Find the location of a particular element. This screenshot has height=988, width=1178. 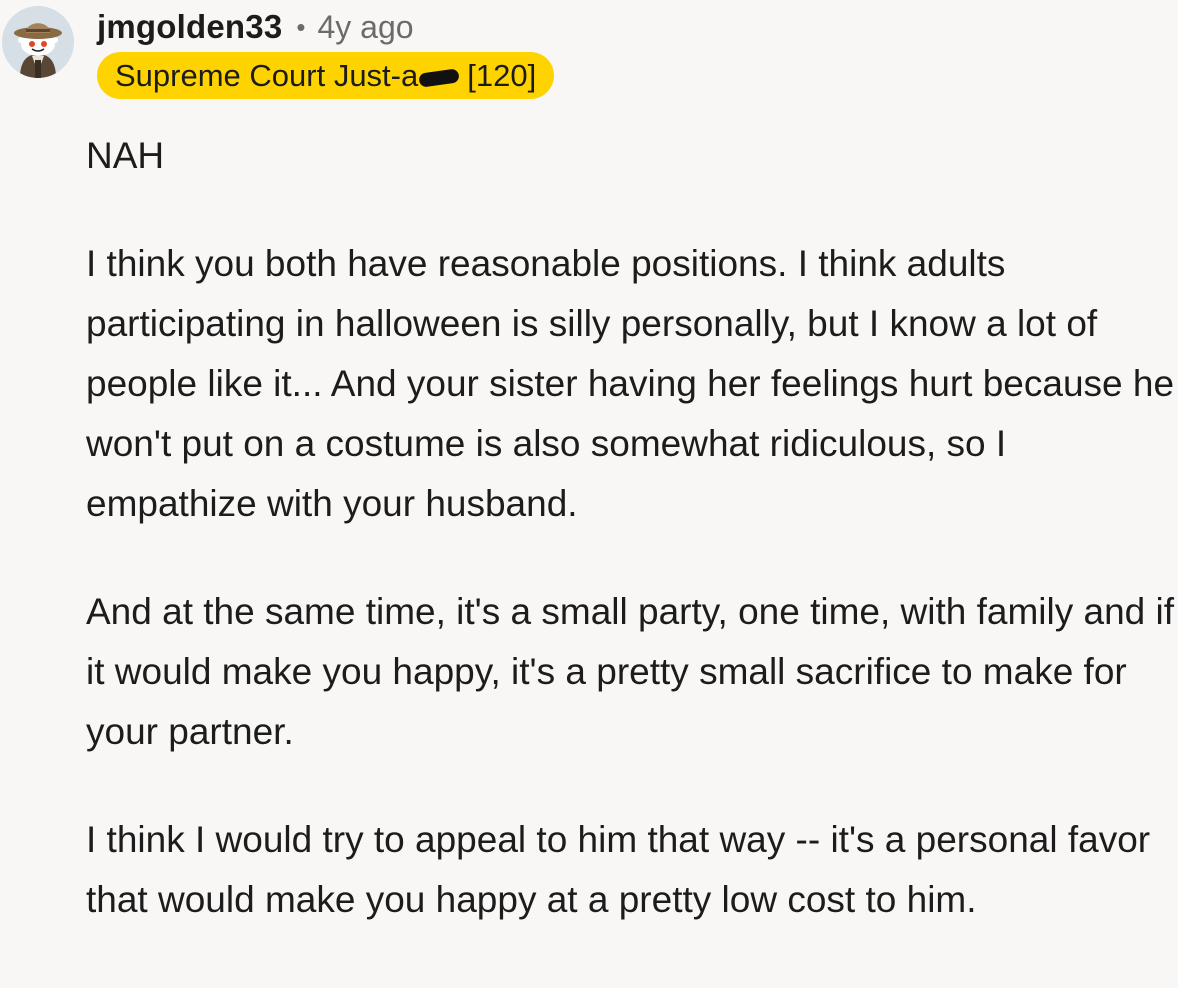

user-avatar-icon is located at coordinates (38, 42).